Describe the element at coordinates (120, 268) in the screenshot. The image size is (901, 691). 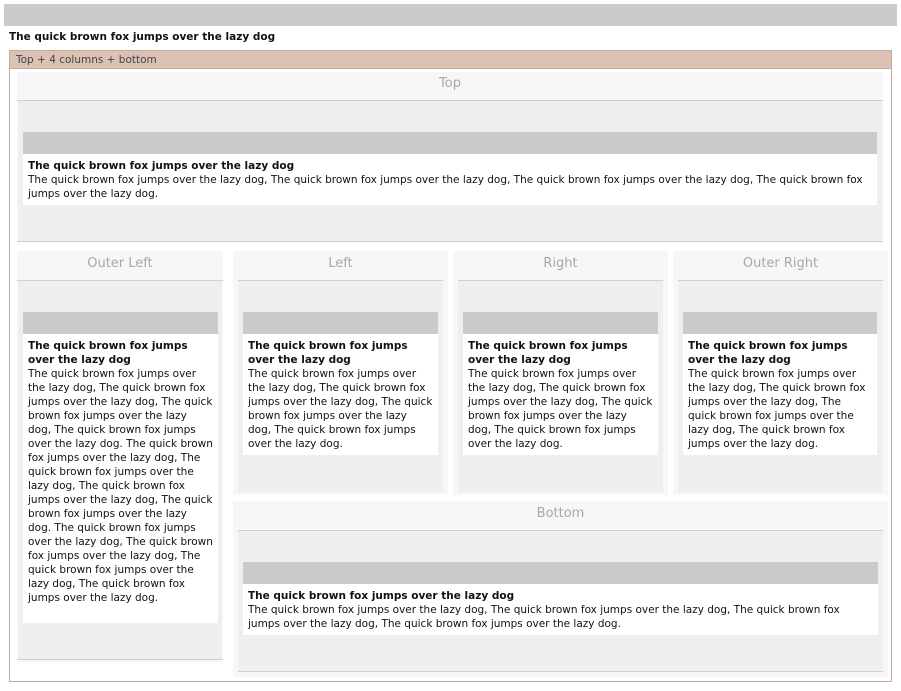
I see `region-outer-left-title: Outer Left` at that location.